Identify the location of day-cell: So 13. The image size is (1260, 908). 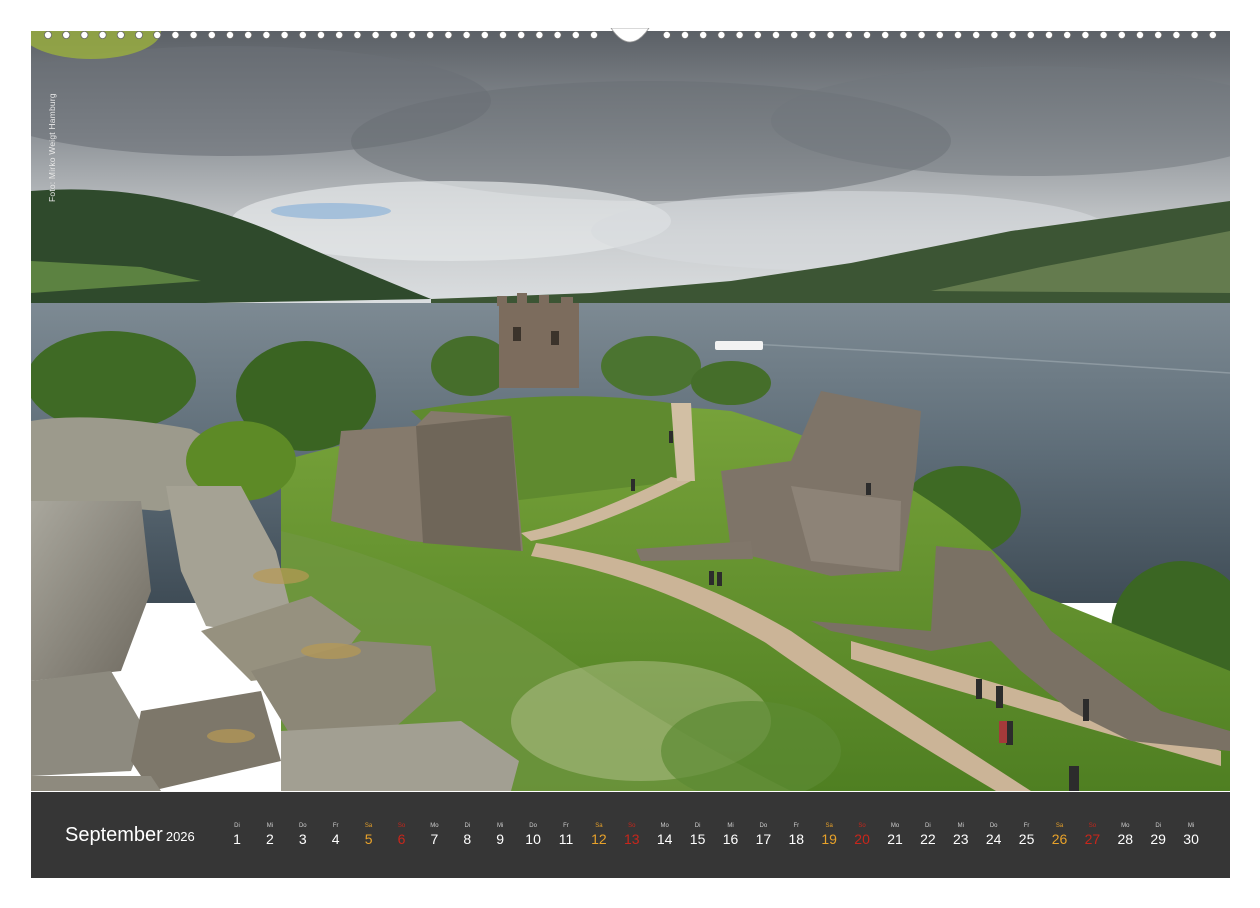
(632, 835).